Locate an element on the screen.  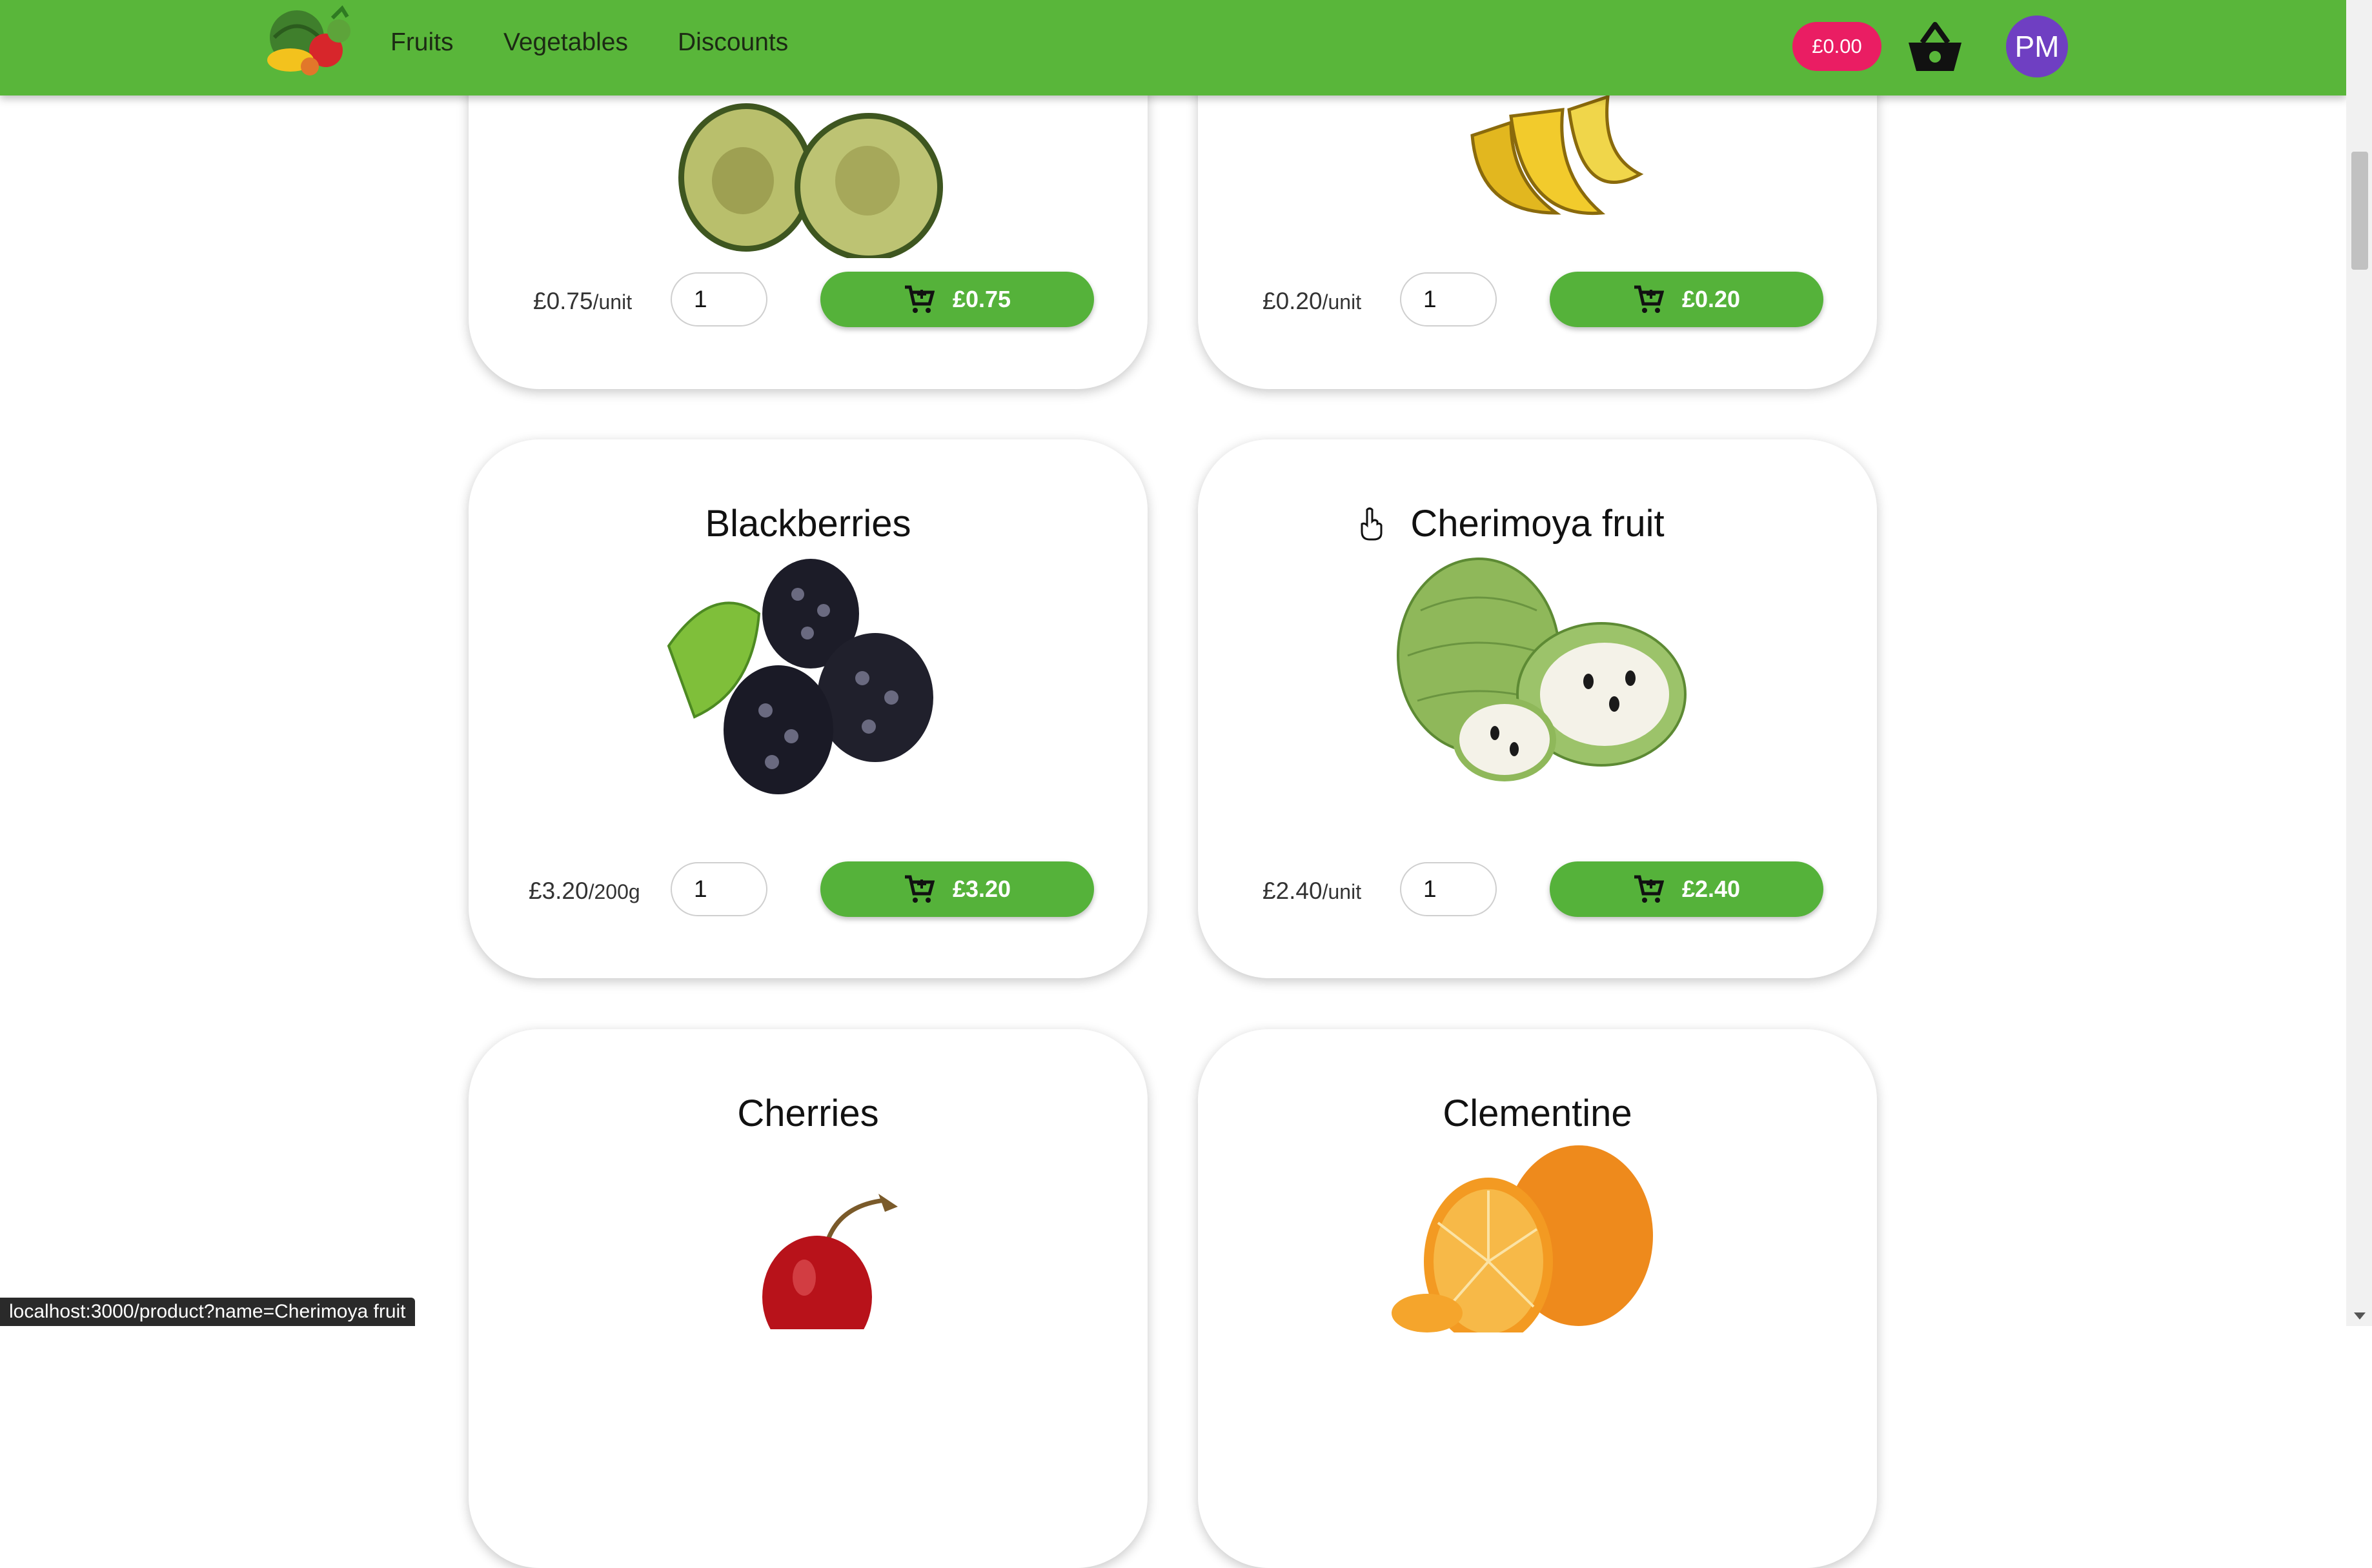
product-title: Blackberries is located at coordinates (808, 523).